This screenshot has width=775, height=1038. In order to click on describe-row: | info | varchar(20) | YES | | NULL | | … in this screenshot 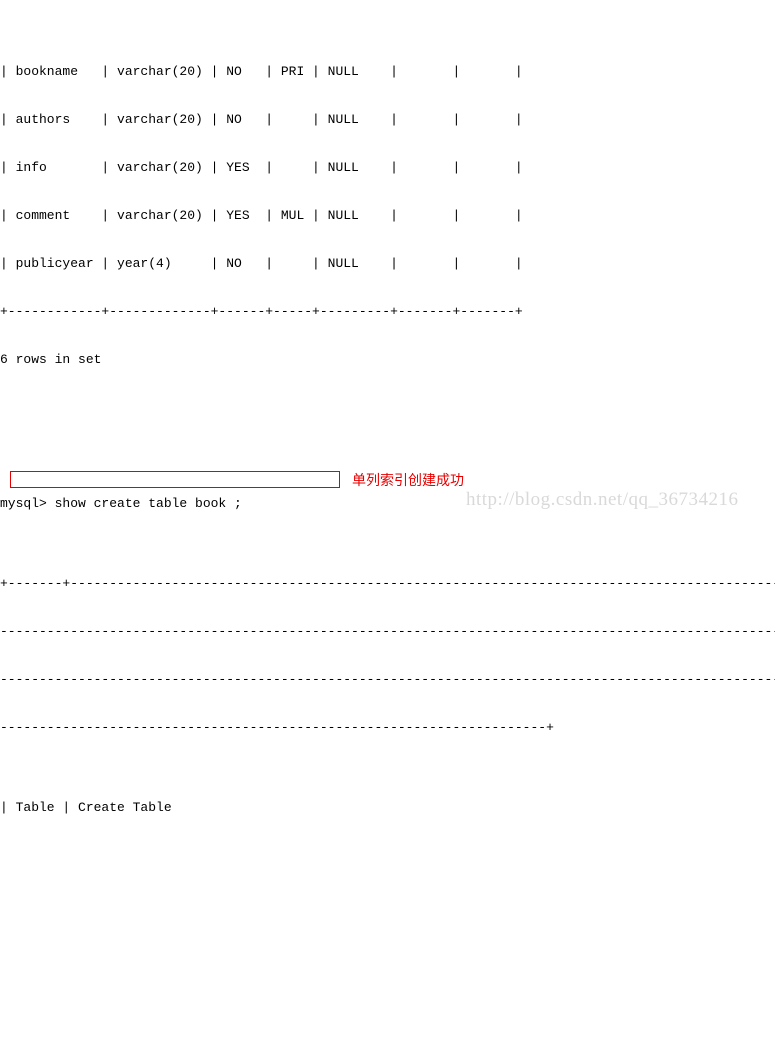, I will do `click(261, 167)`.